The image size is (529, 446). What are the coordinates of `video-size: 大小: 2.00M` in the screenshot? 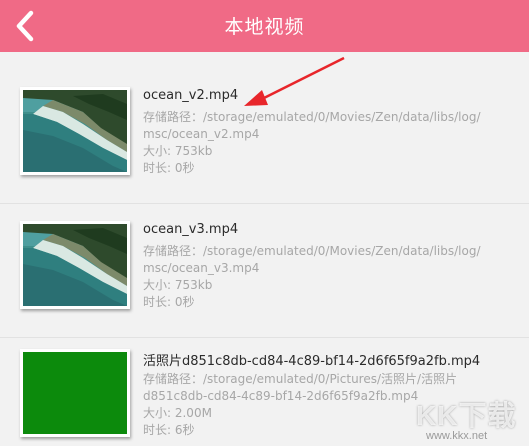 It's located at (177, 413).